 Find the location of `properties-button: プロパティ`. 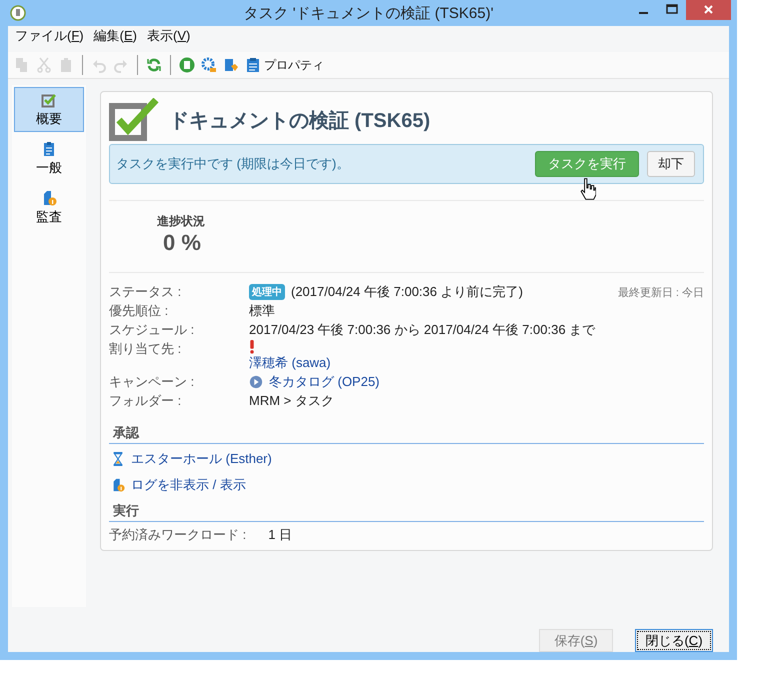

properties-button: プロパティ is located at coordinates (284, 65).